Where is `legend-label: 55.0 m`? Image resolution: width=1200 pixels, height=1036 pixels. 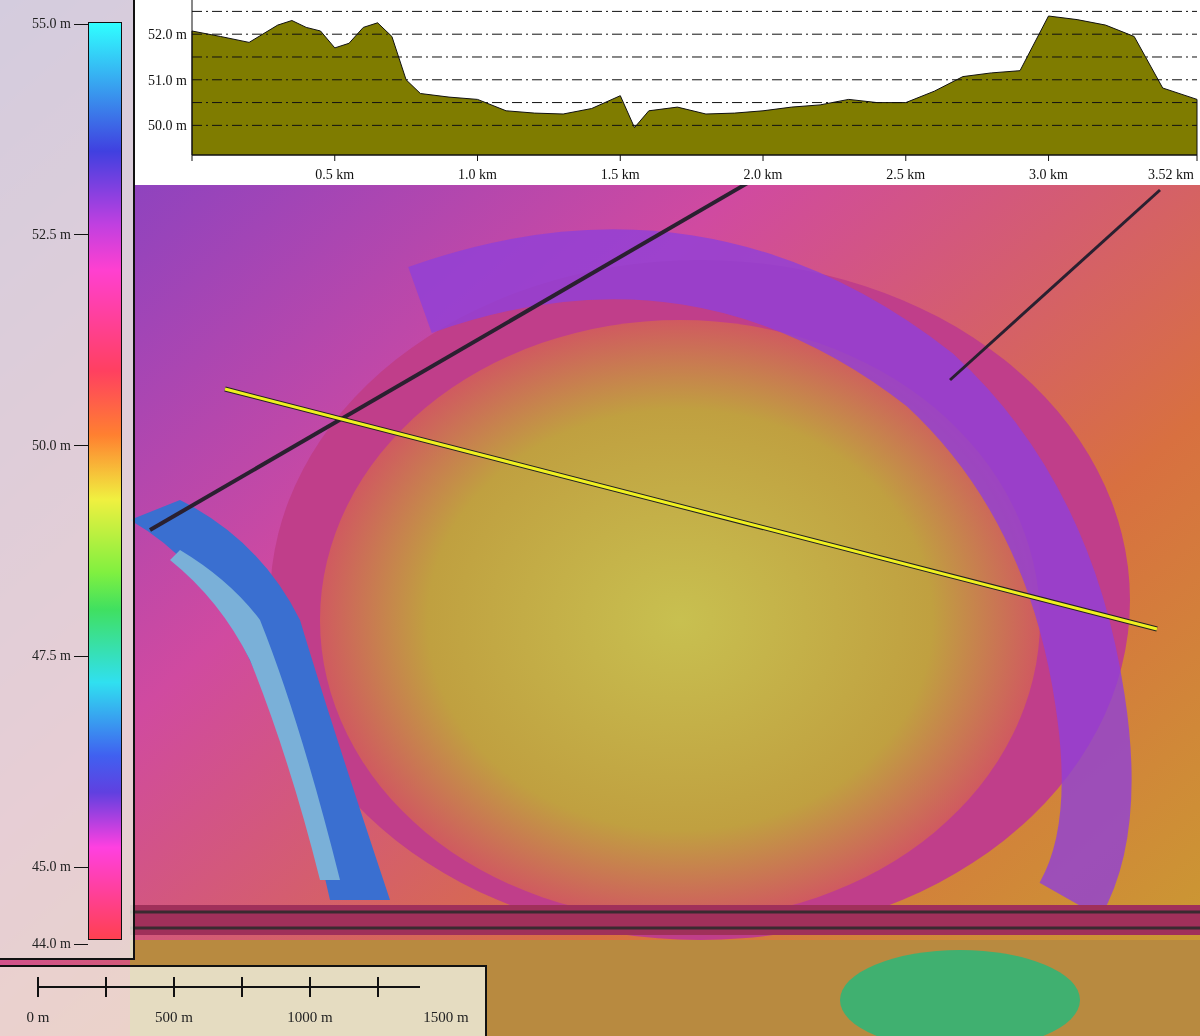 legend-label: 55.0 m is located at coordinates (51, 24).